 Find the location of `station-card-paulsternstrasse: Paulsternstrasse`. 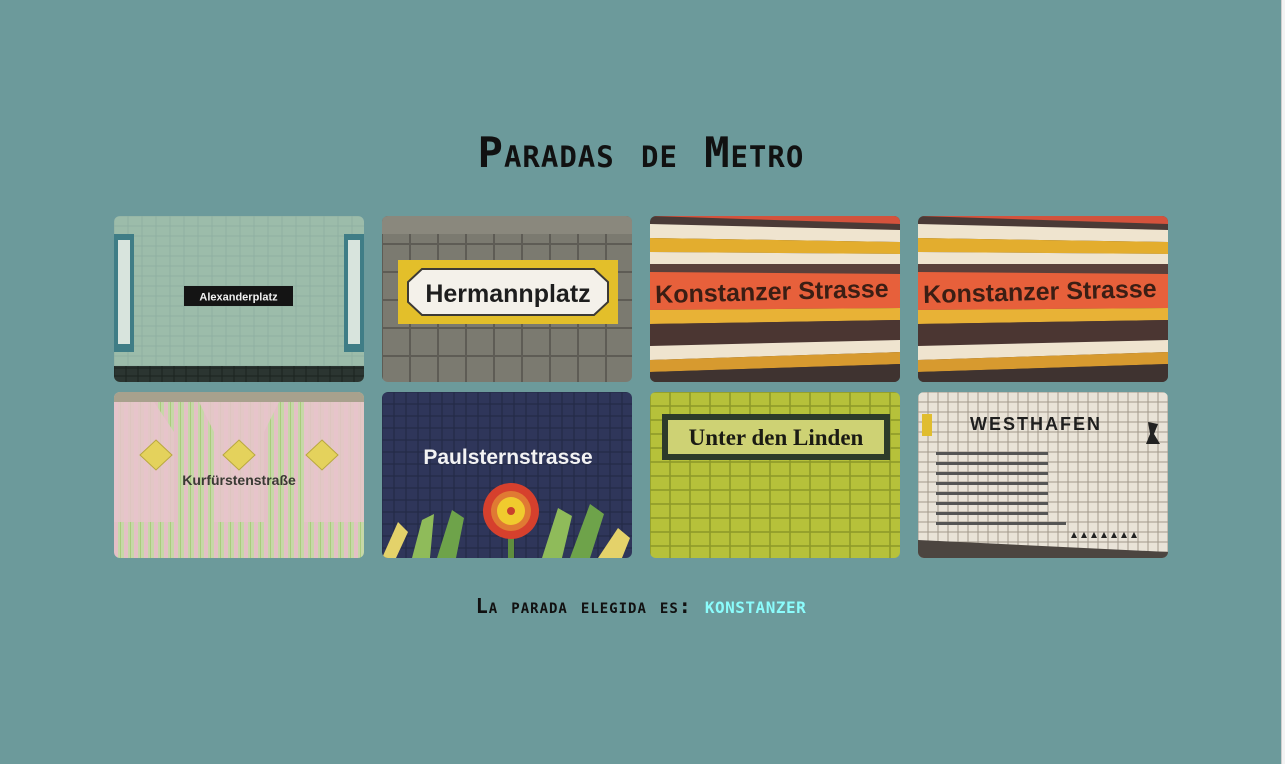

station-card-paulsternstrasse: Paulsternstrasse is located at coordinates (507, 475).